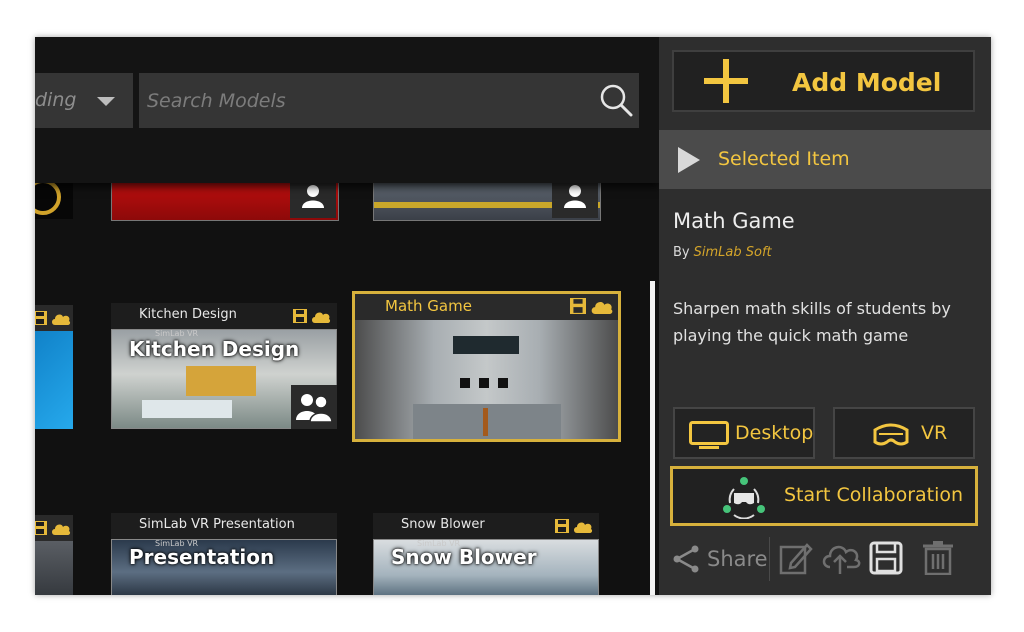  What do you see at coordinates (367, 101) in the screenshot?
I see `search-input` at bounding box center [367, 101].